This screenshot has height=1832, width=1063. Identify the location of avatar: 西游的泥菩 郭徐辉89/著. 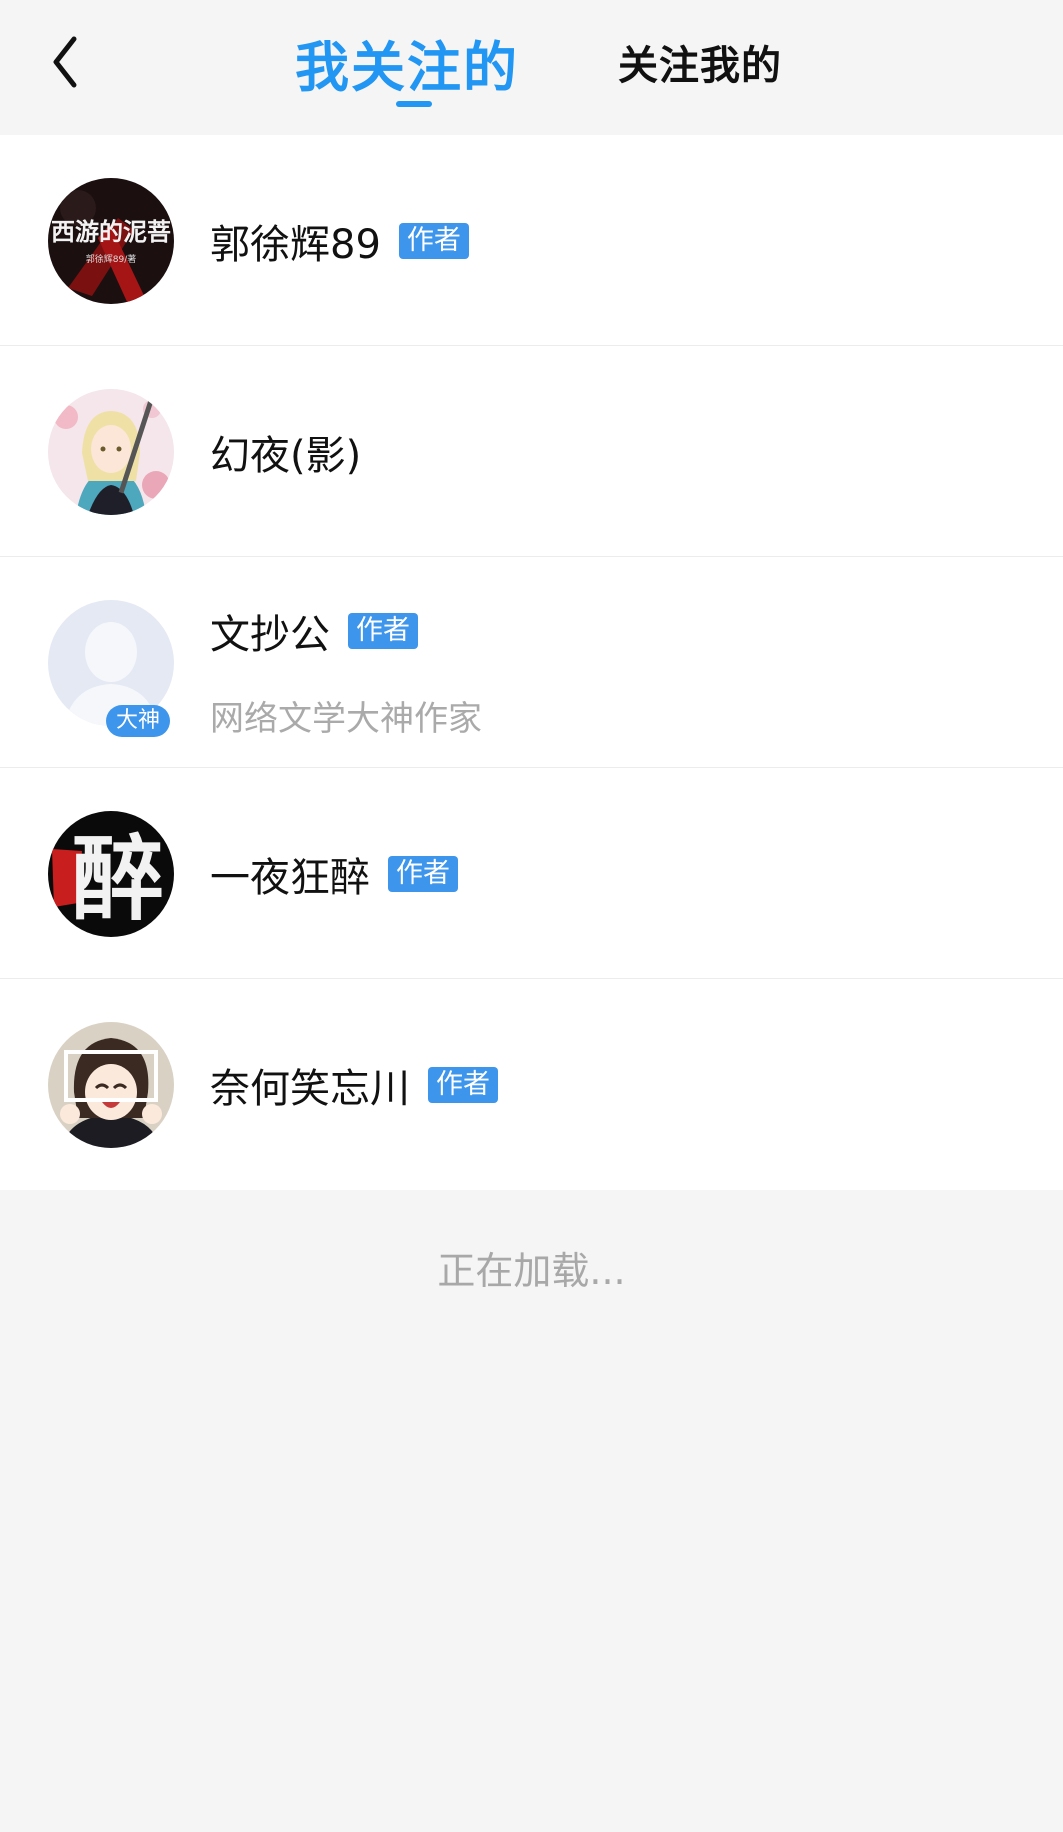
(111, 241).